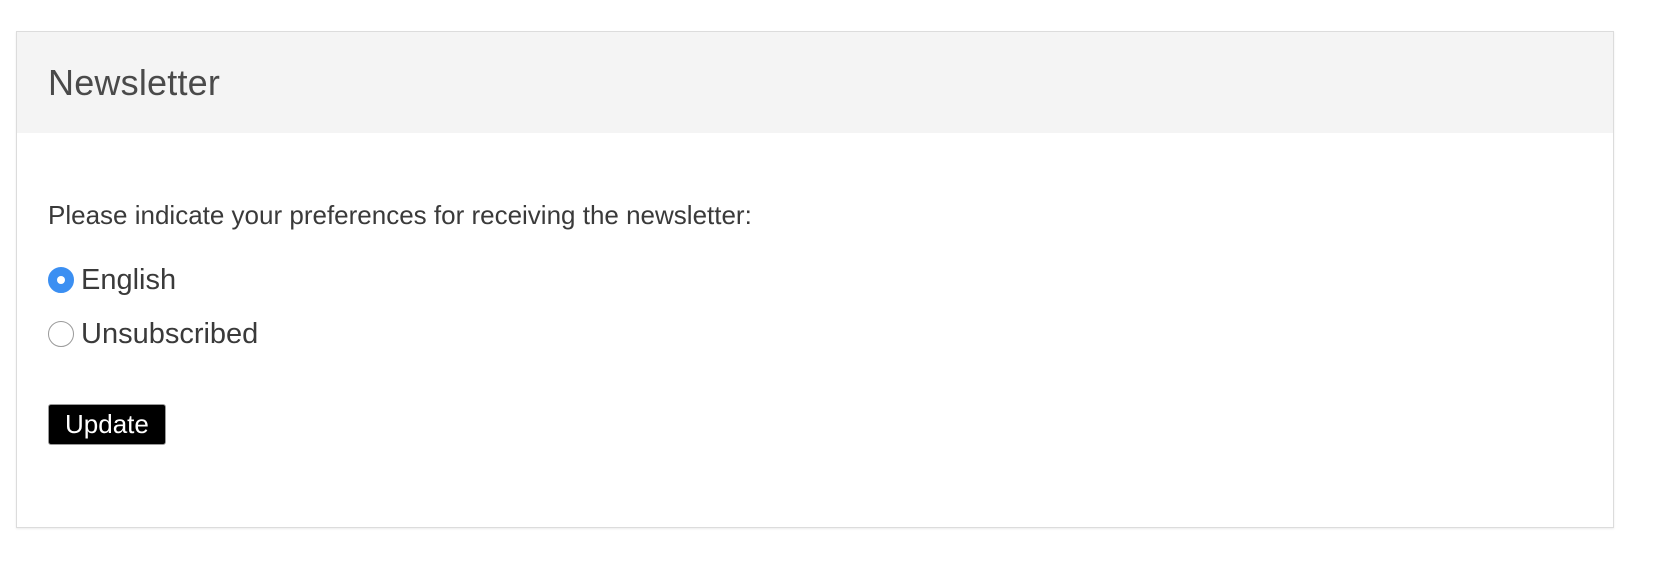 This screenshot has width=1664, height=580. I want to click on update-button: Update, so click(107, 424).